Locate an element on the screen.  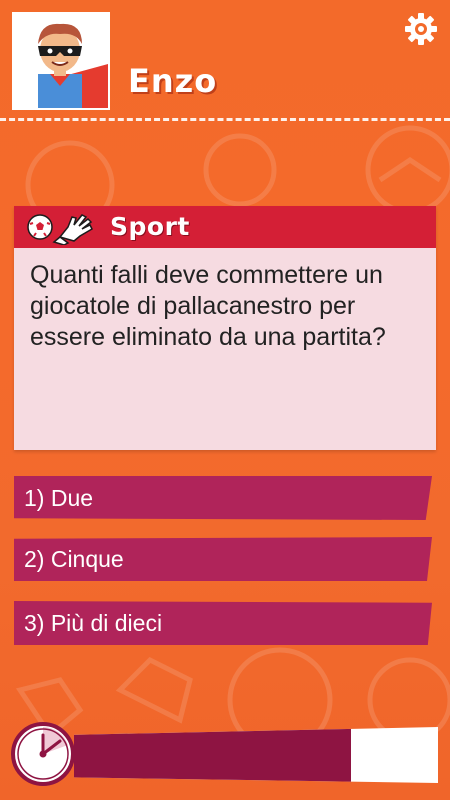
goalkeeper-glove-icon is located at coordinates (72, 229).